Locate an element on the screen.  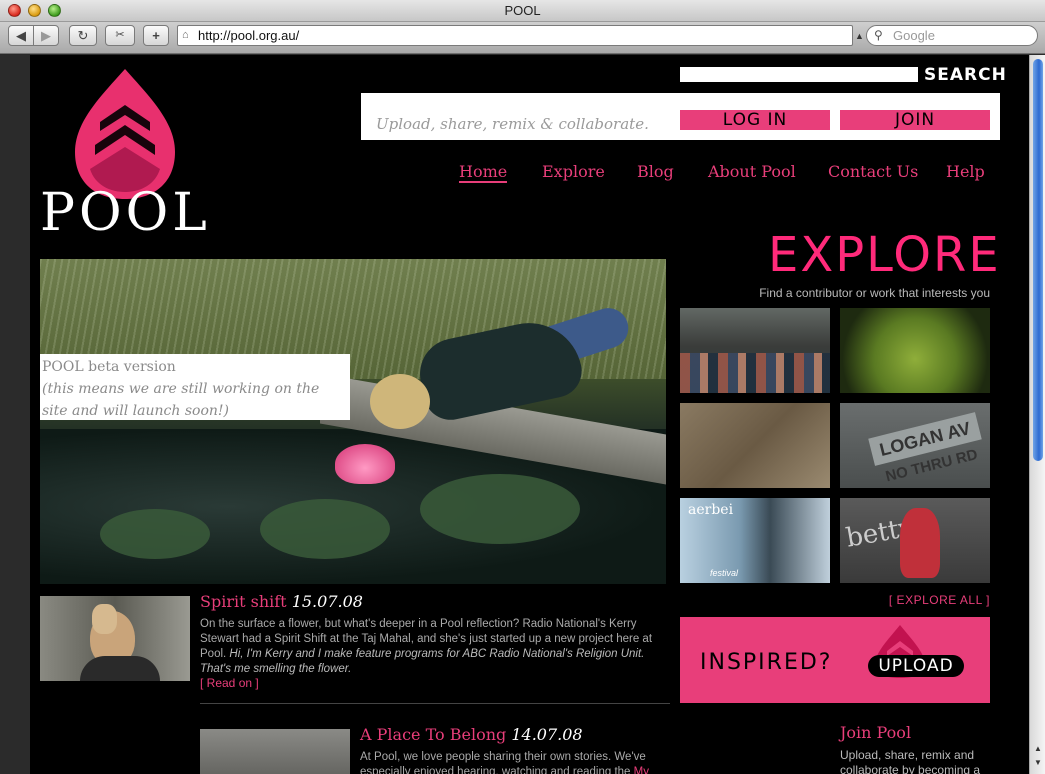
post-title-place-to-belong: A Place To Belong 14.07.08 is located at coordinates (471, 734).